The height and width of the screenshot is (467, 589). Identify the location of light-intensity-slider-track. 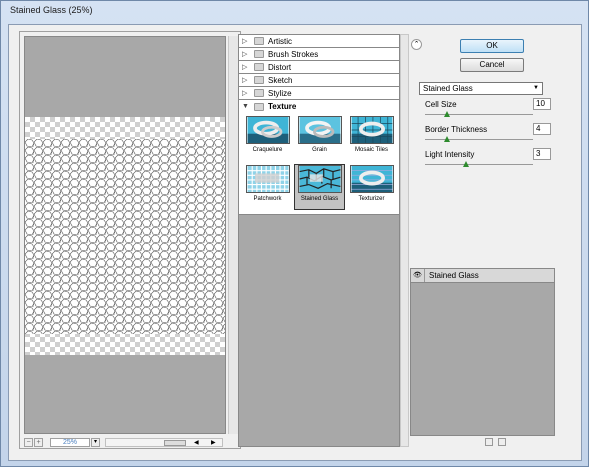
(479, 164).